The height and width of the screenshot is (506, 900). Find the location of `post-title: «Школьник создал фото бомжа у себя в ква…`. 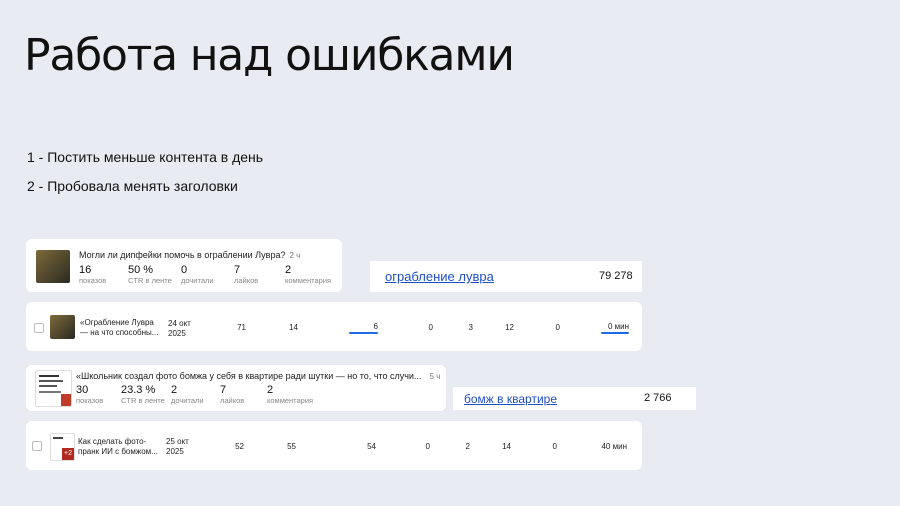

post-title: «Школьник создал фото бомжа у себя в ква… is located at coordinates (258, 376).